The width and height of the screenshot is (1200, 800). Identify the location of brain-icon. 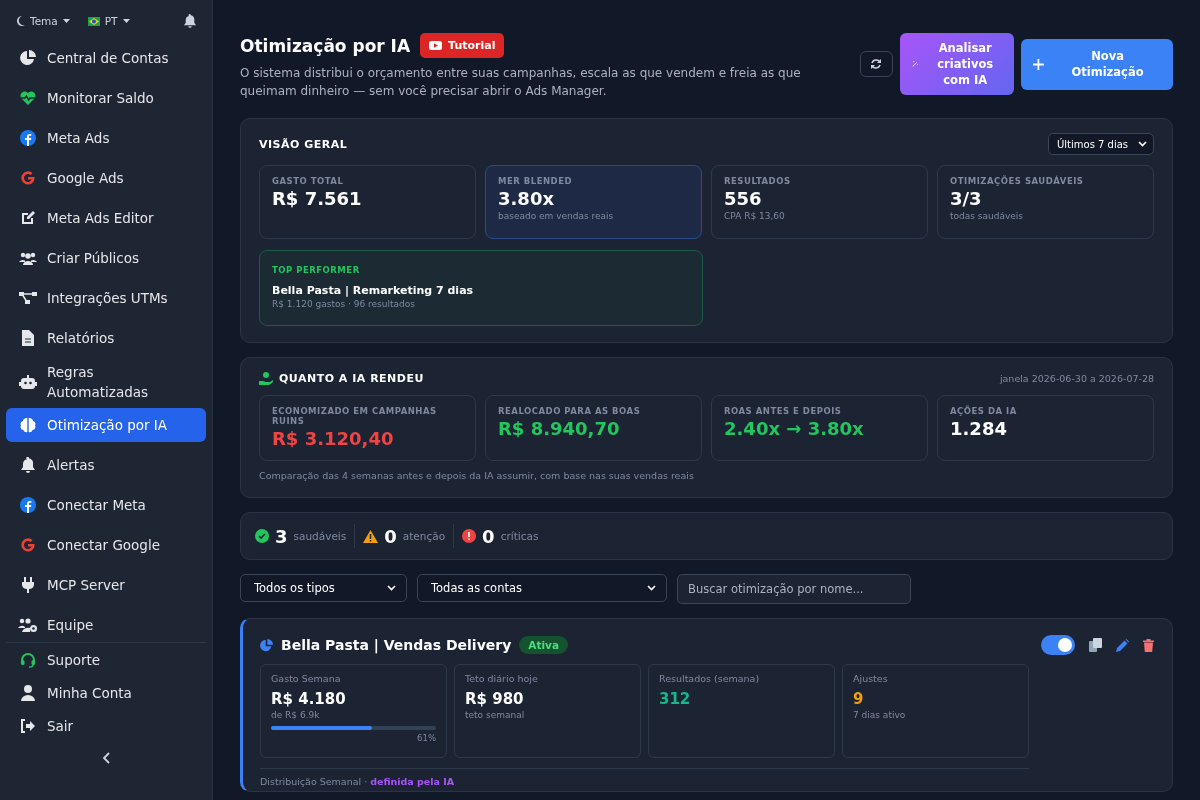
(28, 425).